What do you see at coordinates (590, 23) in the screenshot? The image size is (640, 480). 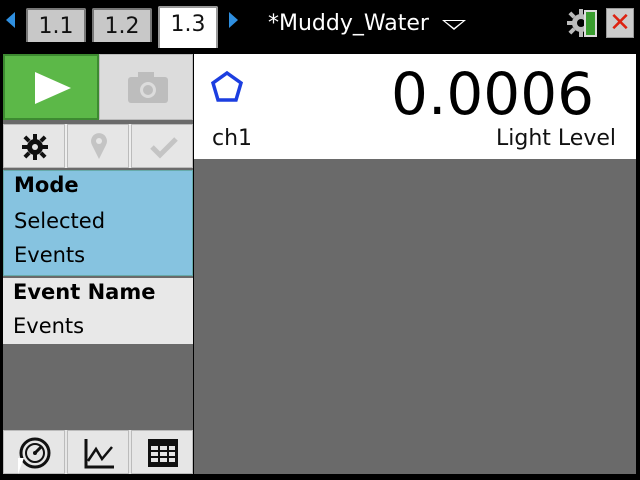 I see `battery-icon` at bounding box center [590, 23].